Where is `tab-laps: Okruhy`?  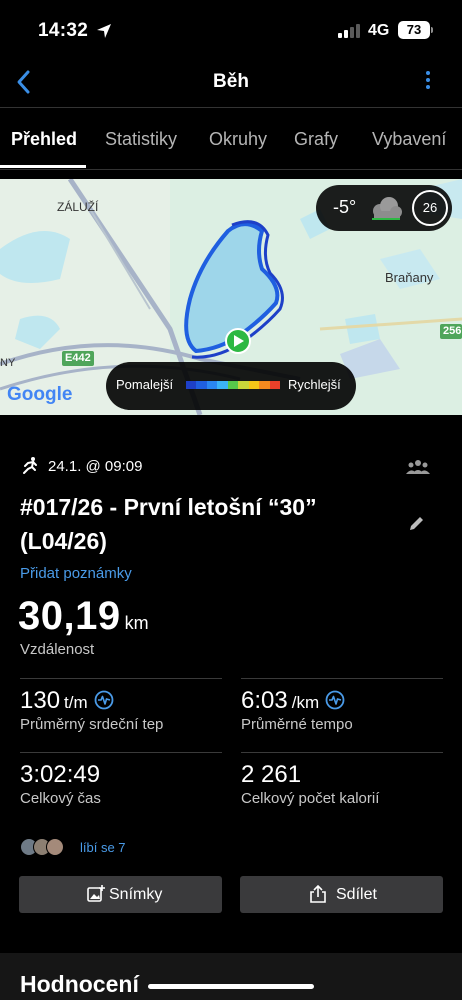
tab-laps: Okruhy is located at coordinates (238, 139).